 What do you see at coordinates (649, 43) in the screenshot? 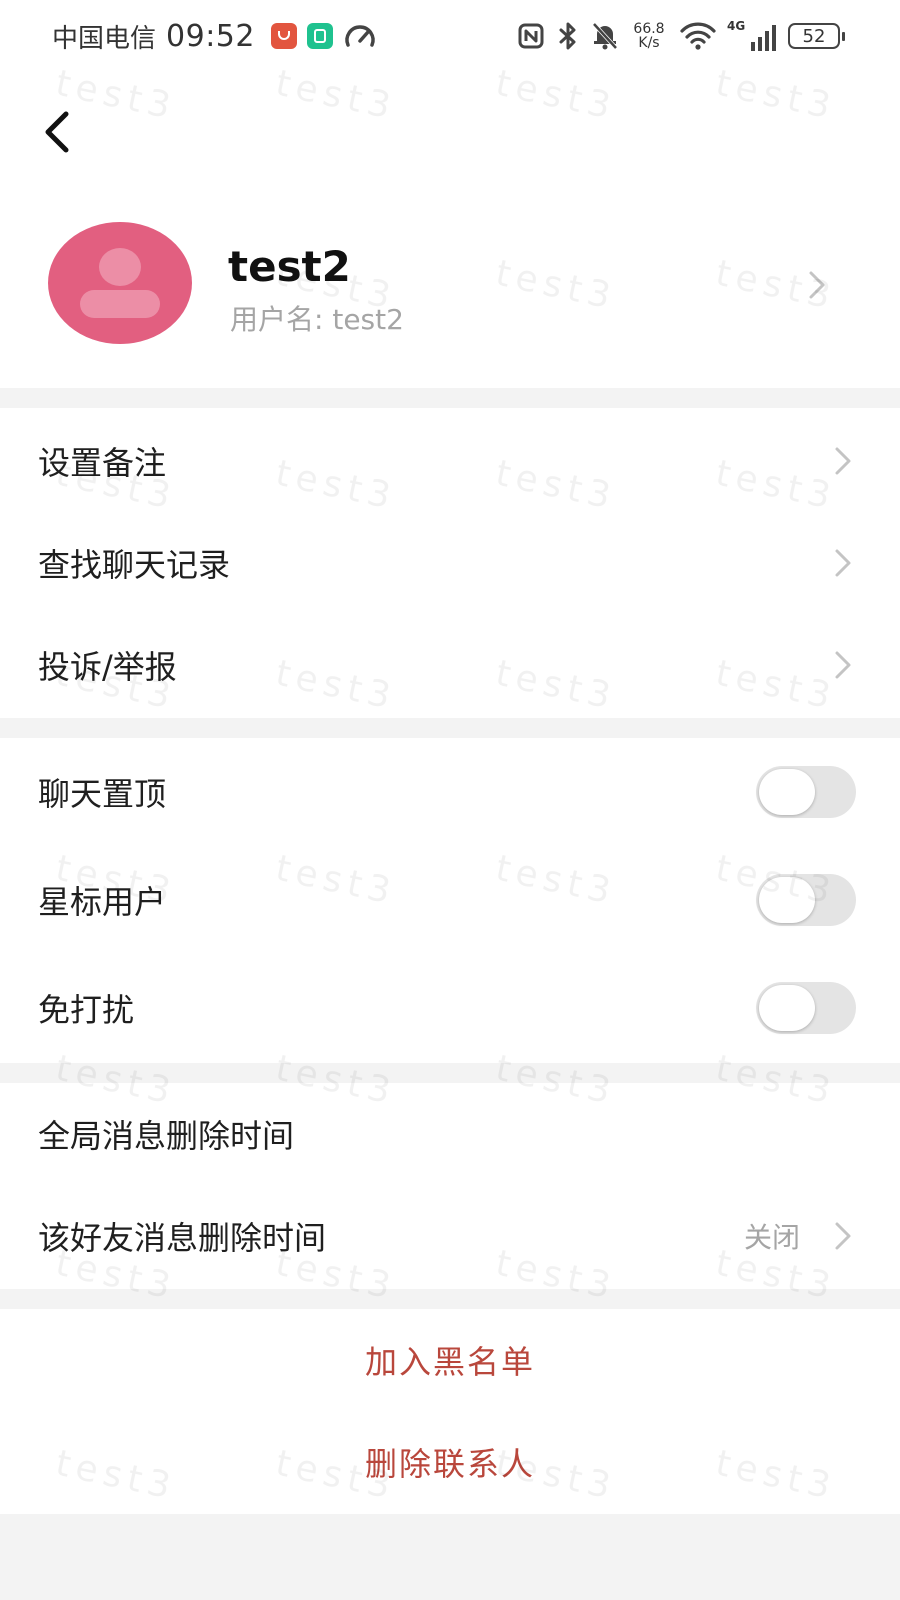
I see `network-speed-unit: K/s` at bounding box center [649, 43].